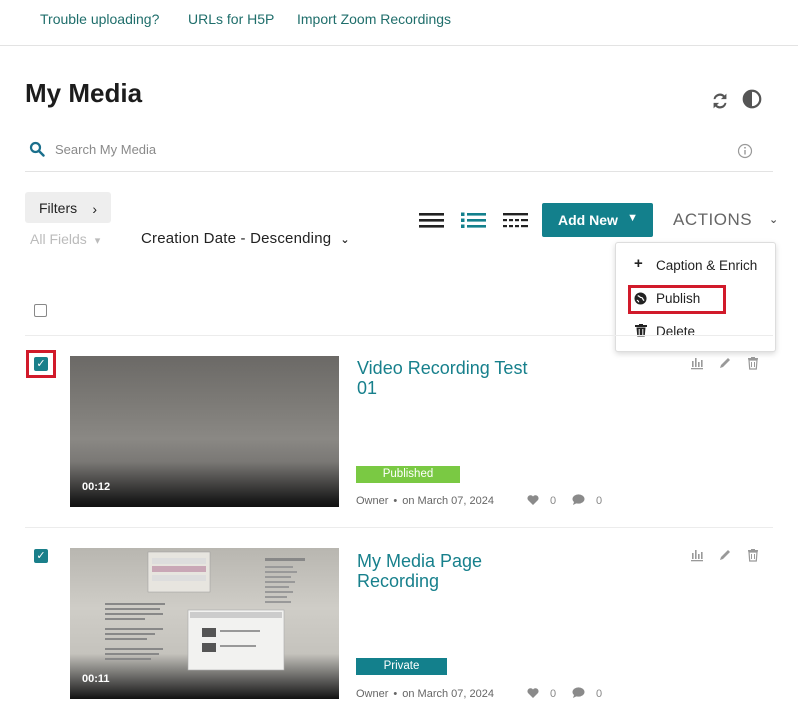  I want to click on media-thumbnail: 00:12, so click(204, 431).